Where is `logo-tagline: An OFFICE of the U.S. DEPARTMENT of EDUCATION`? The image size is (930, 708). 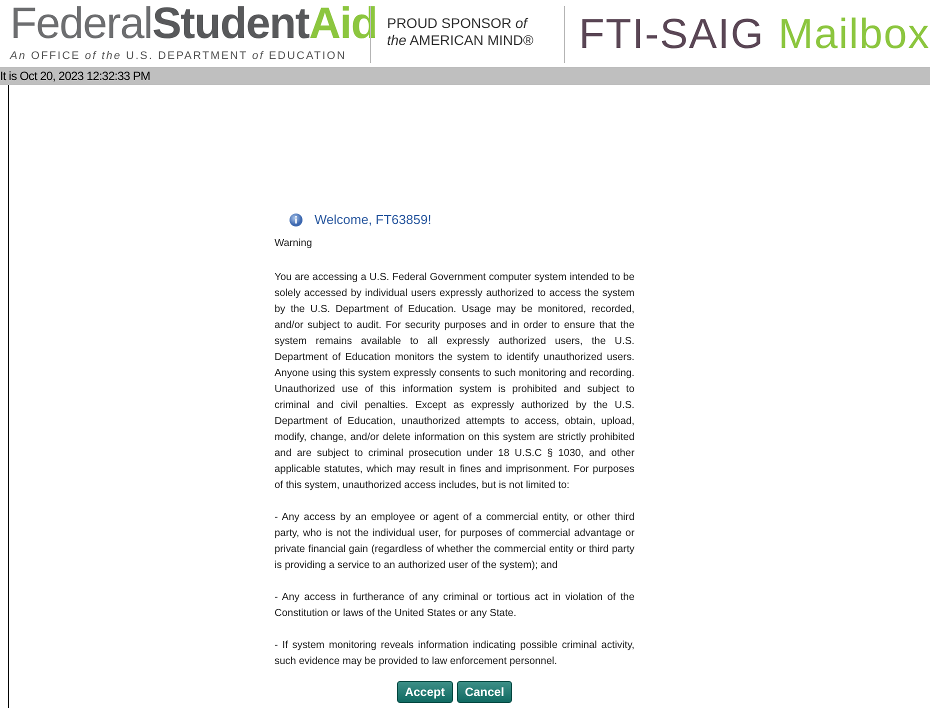
logo-tagline: An OFFICE of the U.S. DEPARTMENT of EDUCATION is located at coordinates (179, 56).